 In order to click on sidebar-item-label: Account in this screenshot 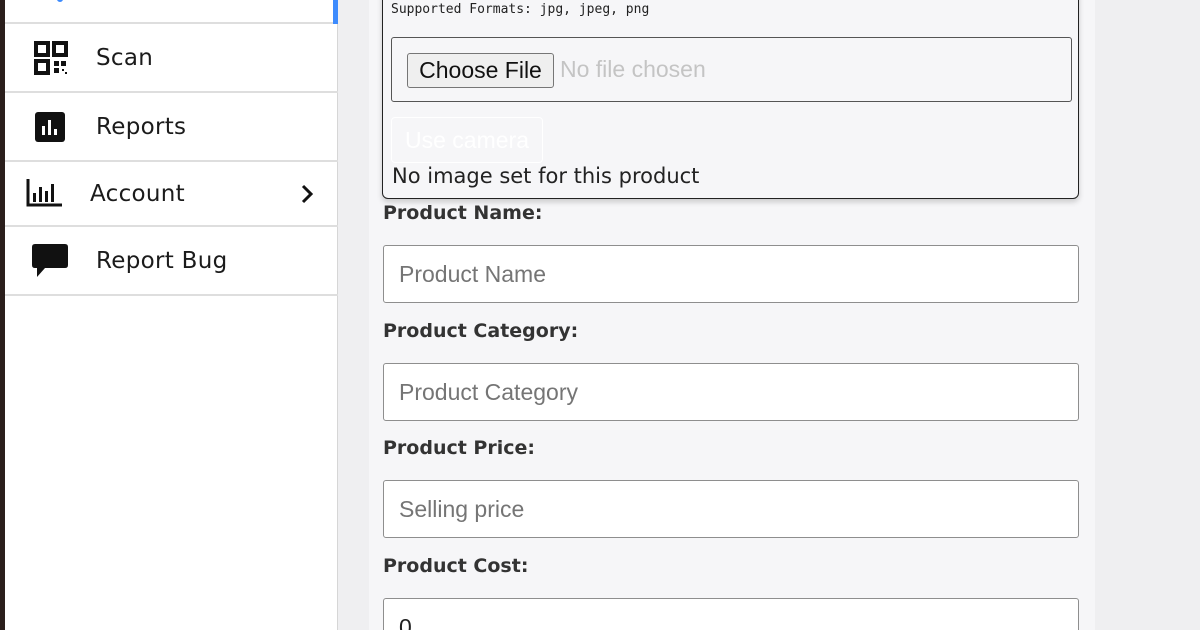, I will do `click(137, 193)`.